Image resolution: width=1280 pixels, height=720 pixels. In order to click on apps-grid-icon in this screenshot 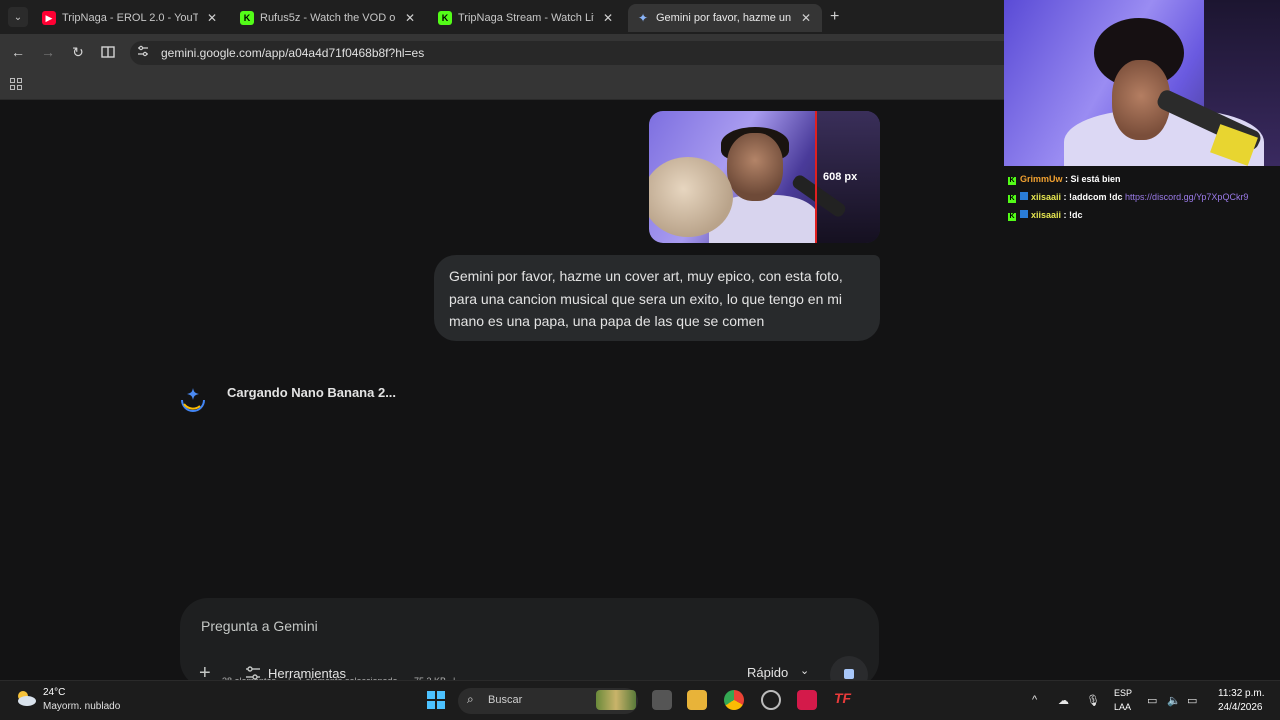, I will do `click(16, 84)`.